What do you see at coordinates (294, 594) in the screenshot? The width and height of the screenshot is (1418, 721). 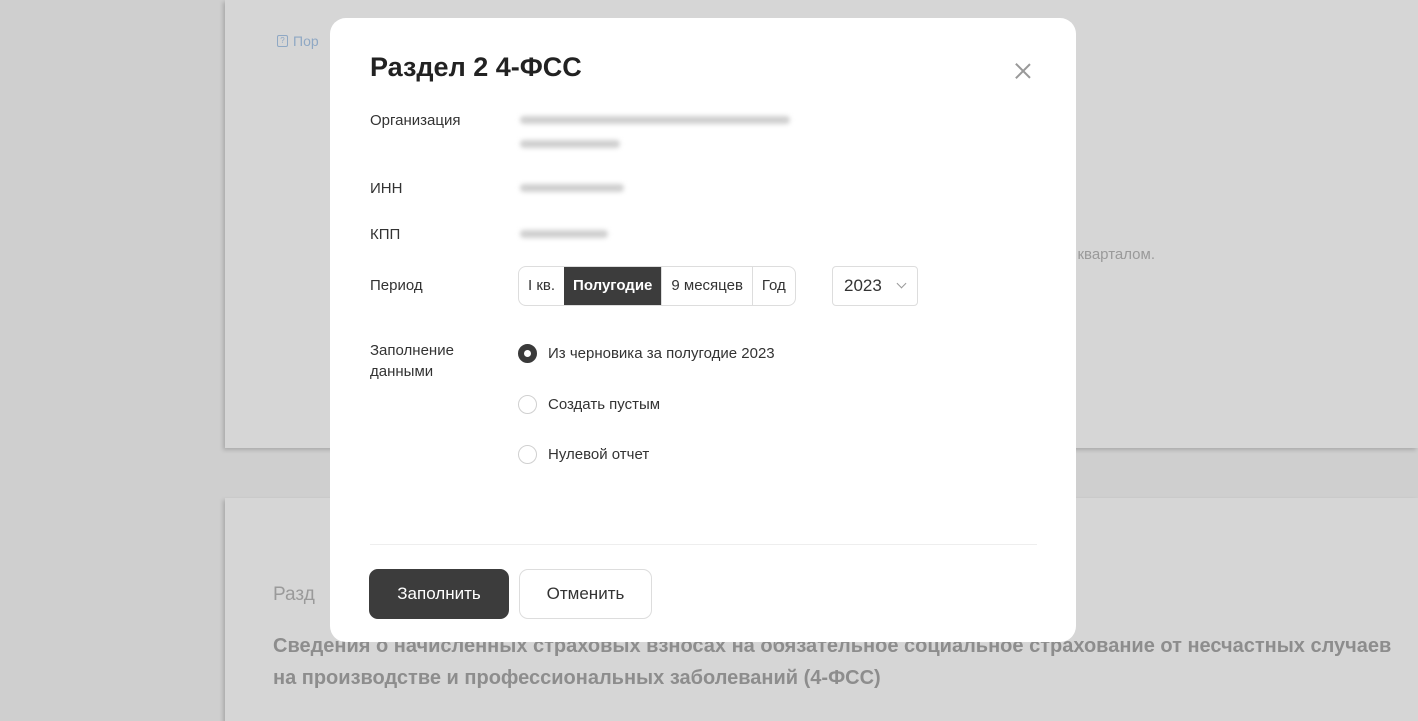 I see `section-title: Разд` at bounding box center [294, 594].